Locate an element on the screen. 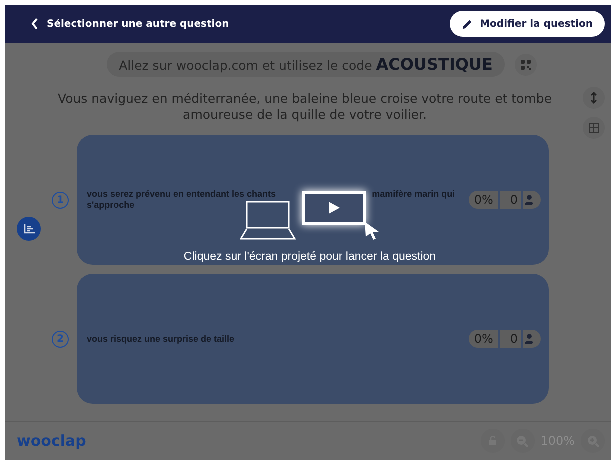 This screenshot has height=460, width=611. vertical-arrows-icon is located at coordinates (594, 98).